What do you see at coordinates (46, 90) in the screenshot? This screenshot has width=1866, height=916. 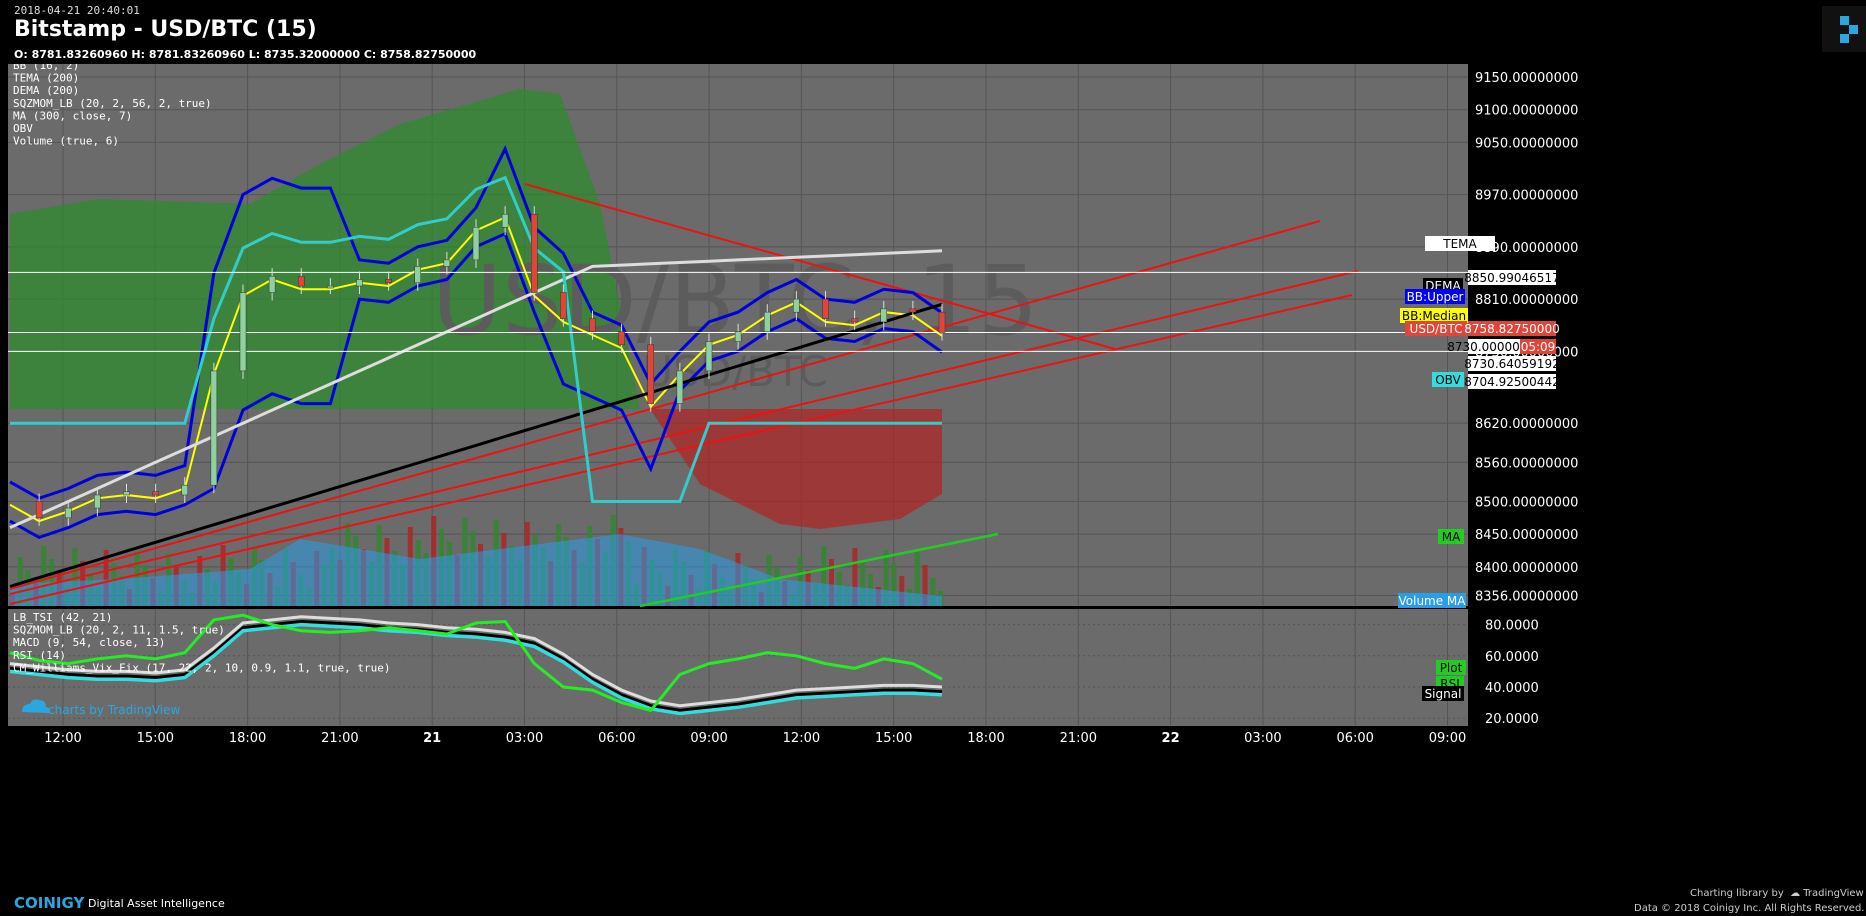 I see `indicator-legend-item: DEMA (200)` at bounding box center [46, 90].